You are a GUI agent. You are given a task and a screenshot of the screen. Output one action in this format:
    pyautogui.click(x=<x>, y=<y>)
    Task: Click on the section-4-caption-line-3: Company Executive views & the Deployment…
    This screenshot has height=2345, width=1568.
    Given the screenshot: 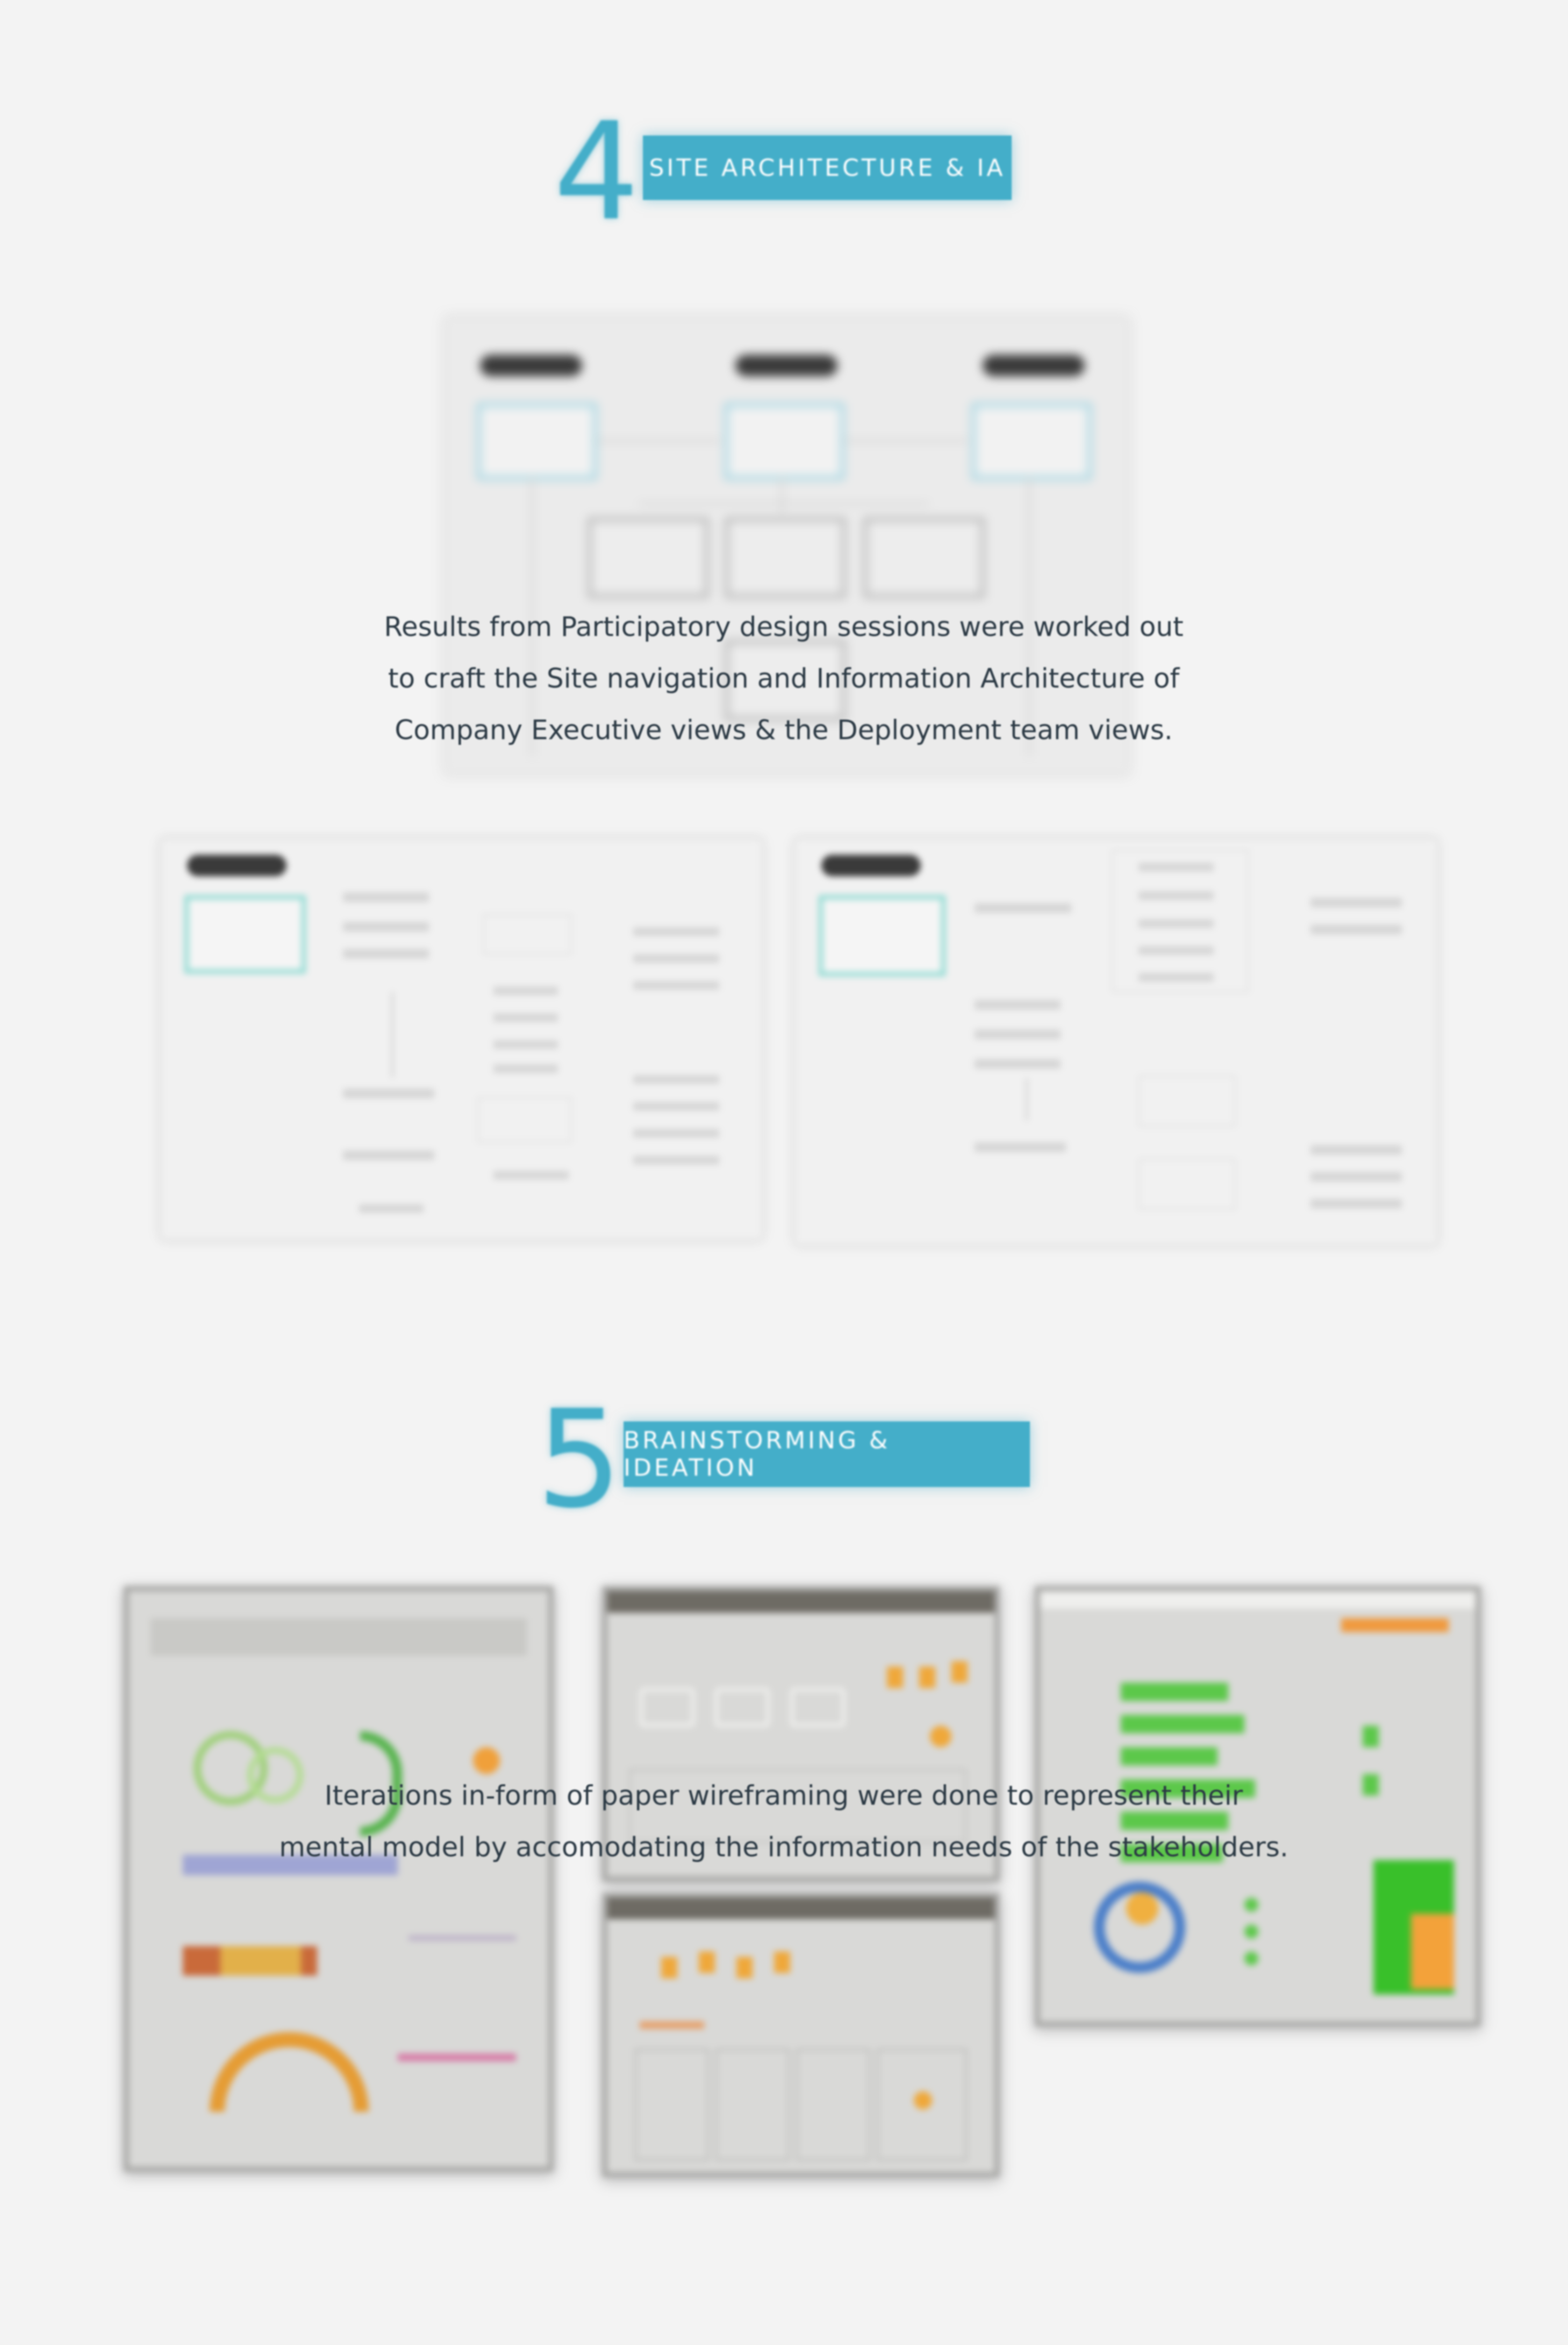 What is the action you would take?
    pyautogui.click(x=784, y=730)
    